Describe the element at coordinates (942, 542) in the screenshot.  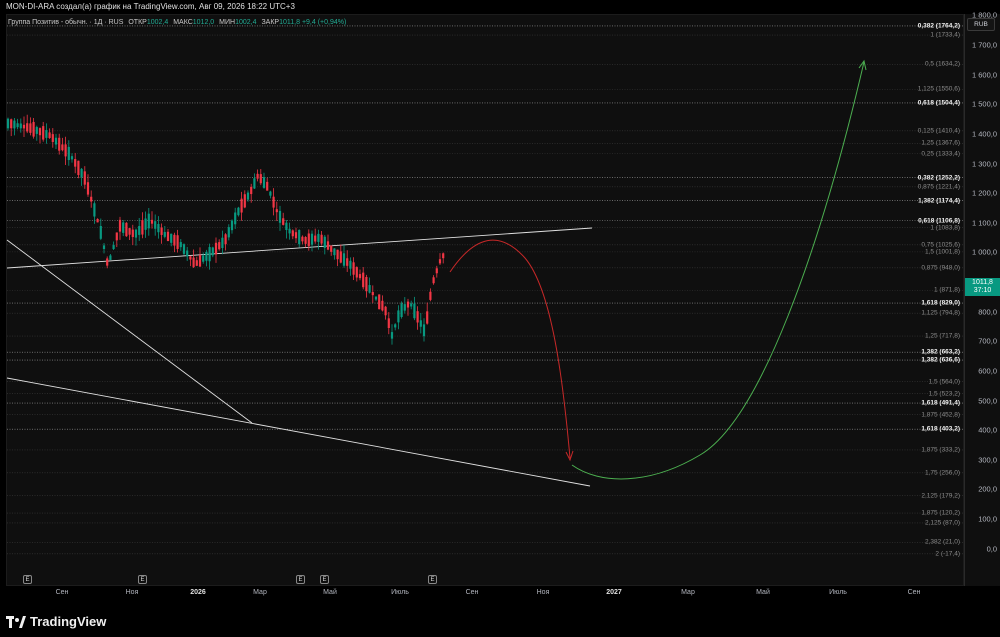
I see `fib-level-label: 2,382 (21,0)` at that location.